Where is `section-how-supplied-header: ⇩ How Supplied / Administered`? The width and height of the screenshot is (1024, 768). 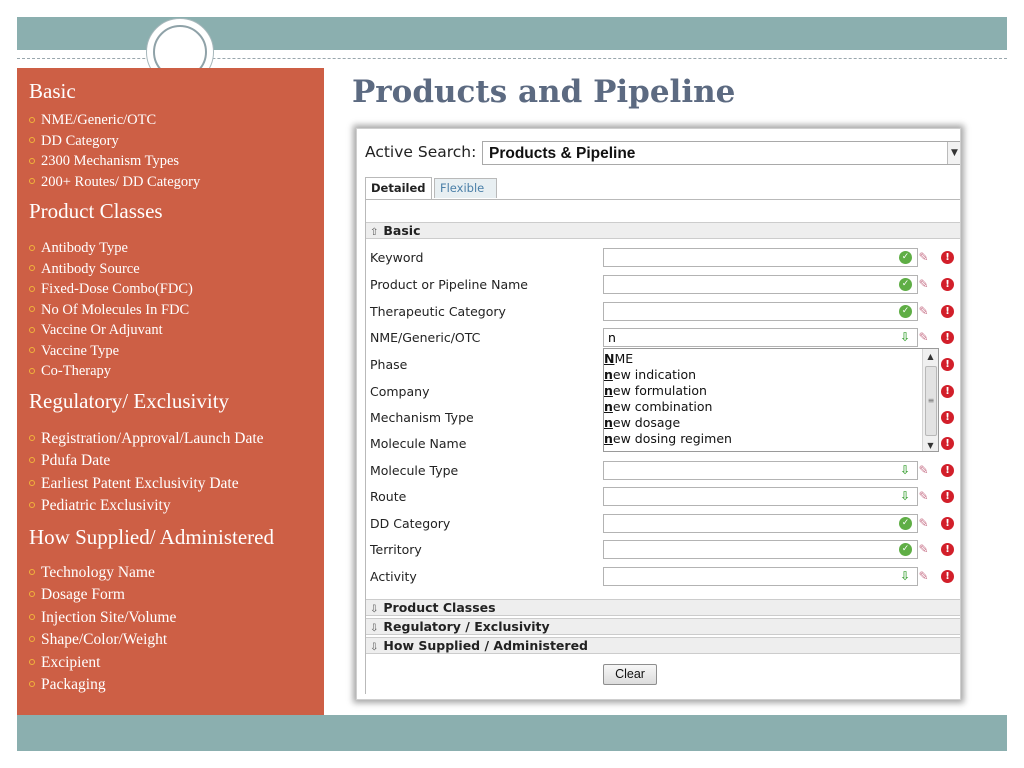 section-how-supplied-header: ⇩ How Supplied / Administered is located at coordinates (663, 645).